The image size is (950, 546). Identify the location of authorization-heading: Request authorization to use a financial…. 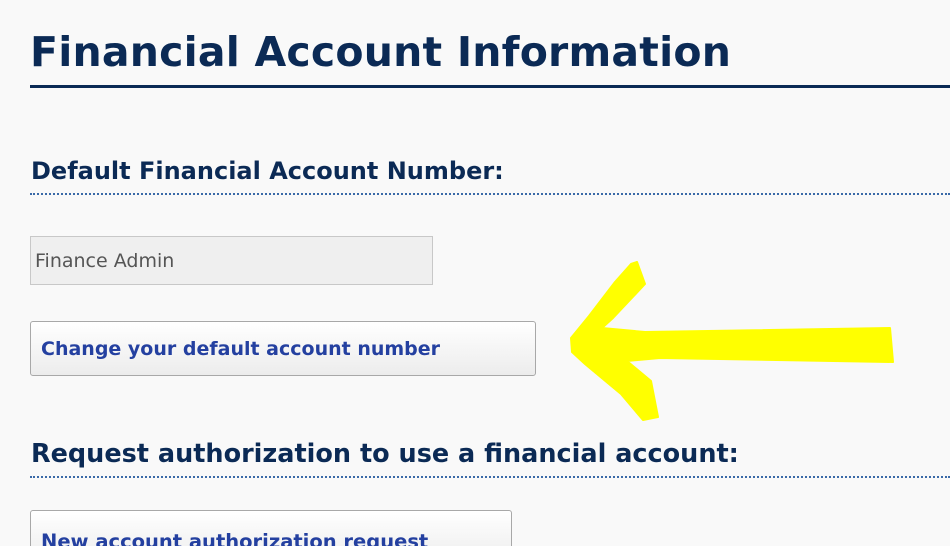
(385, 454).